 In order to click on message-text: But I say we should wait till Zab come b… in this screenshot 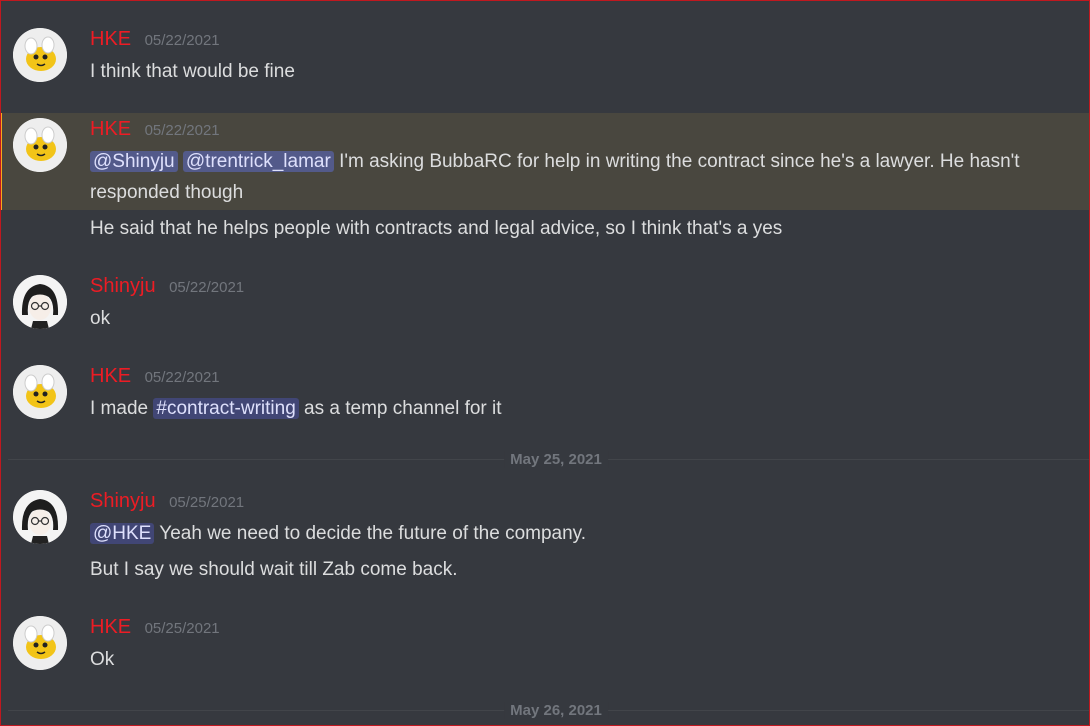, I will do `click(274, 569)`.